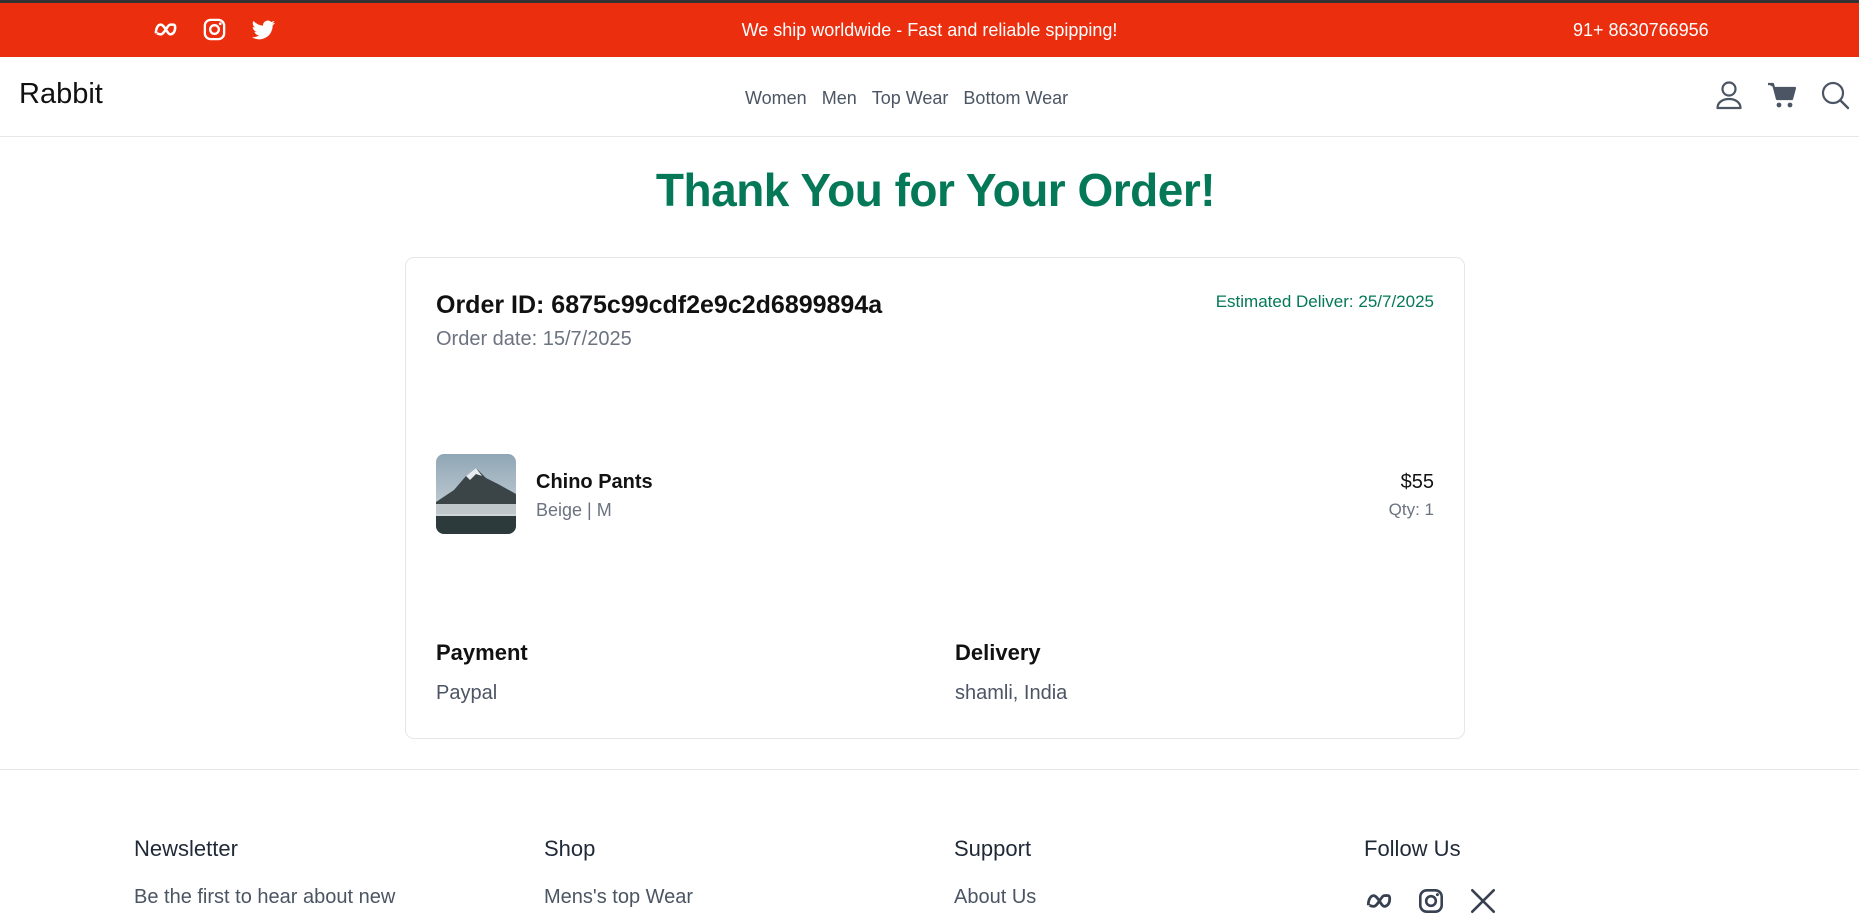  Describe the element at coordinates (534, 339) in the screenshot. I see `order-date: Order date: 15/7/2025` at that location.